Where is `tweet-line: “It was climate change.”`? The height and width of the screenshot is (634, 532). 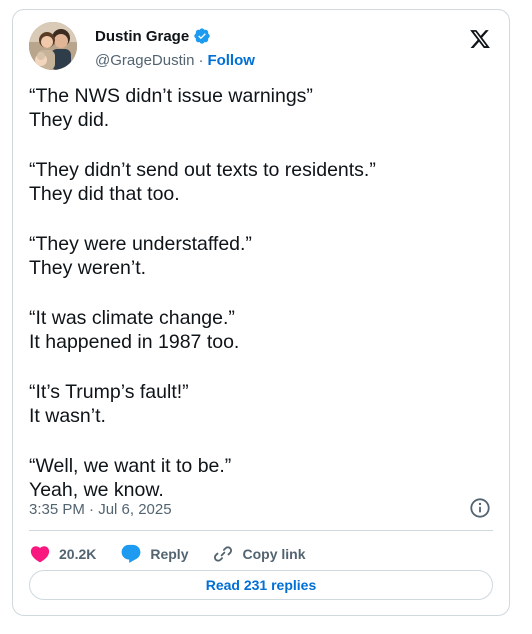 tweet-line: “It was climate change.” is located at coordinates (132, 318).